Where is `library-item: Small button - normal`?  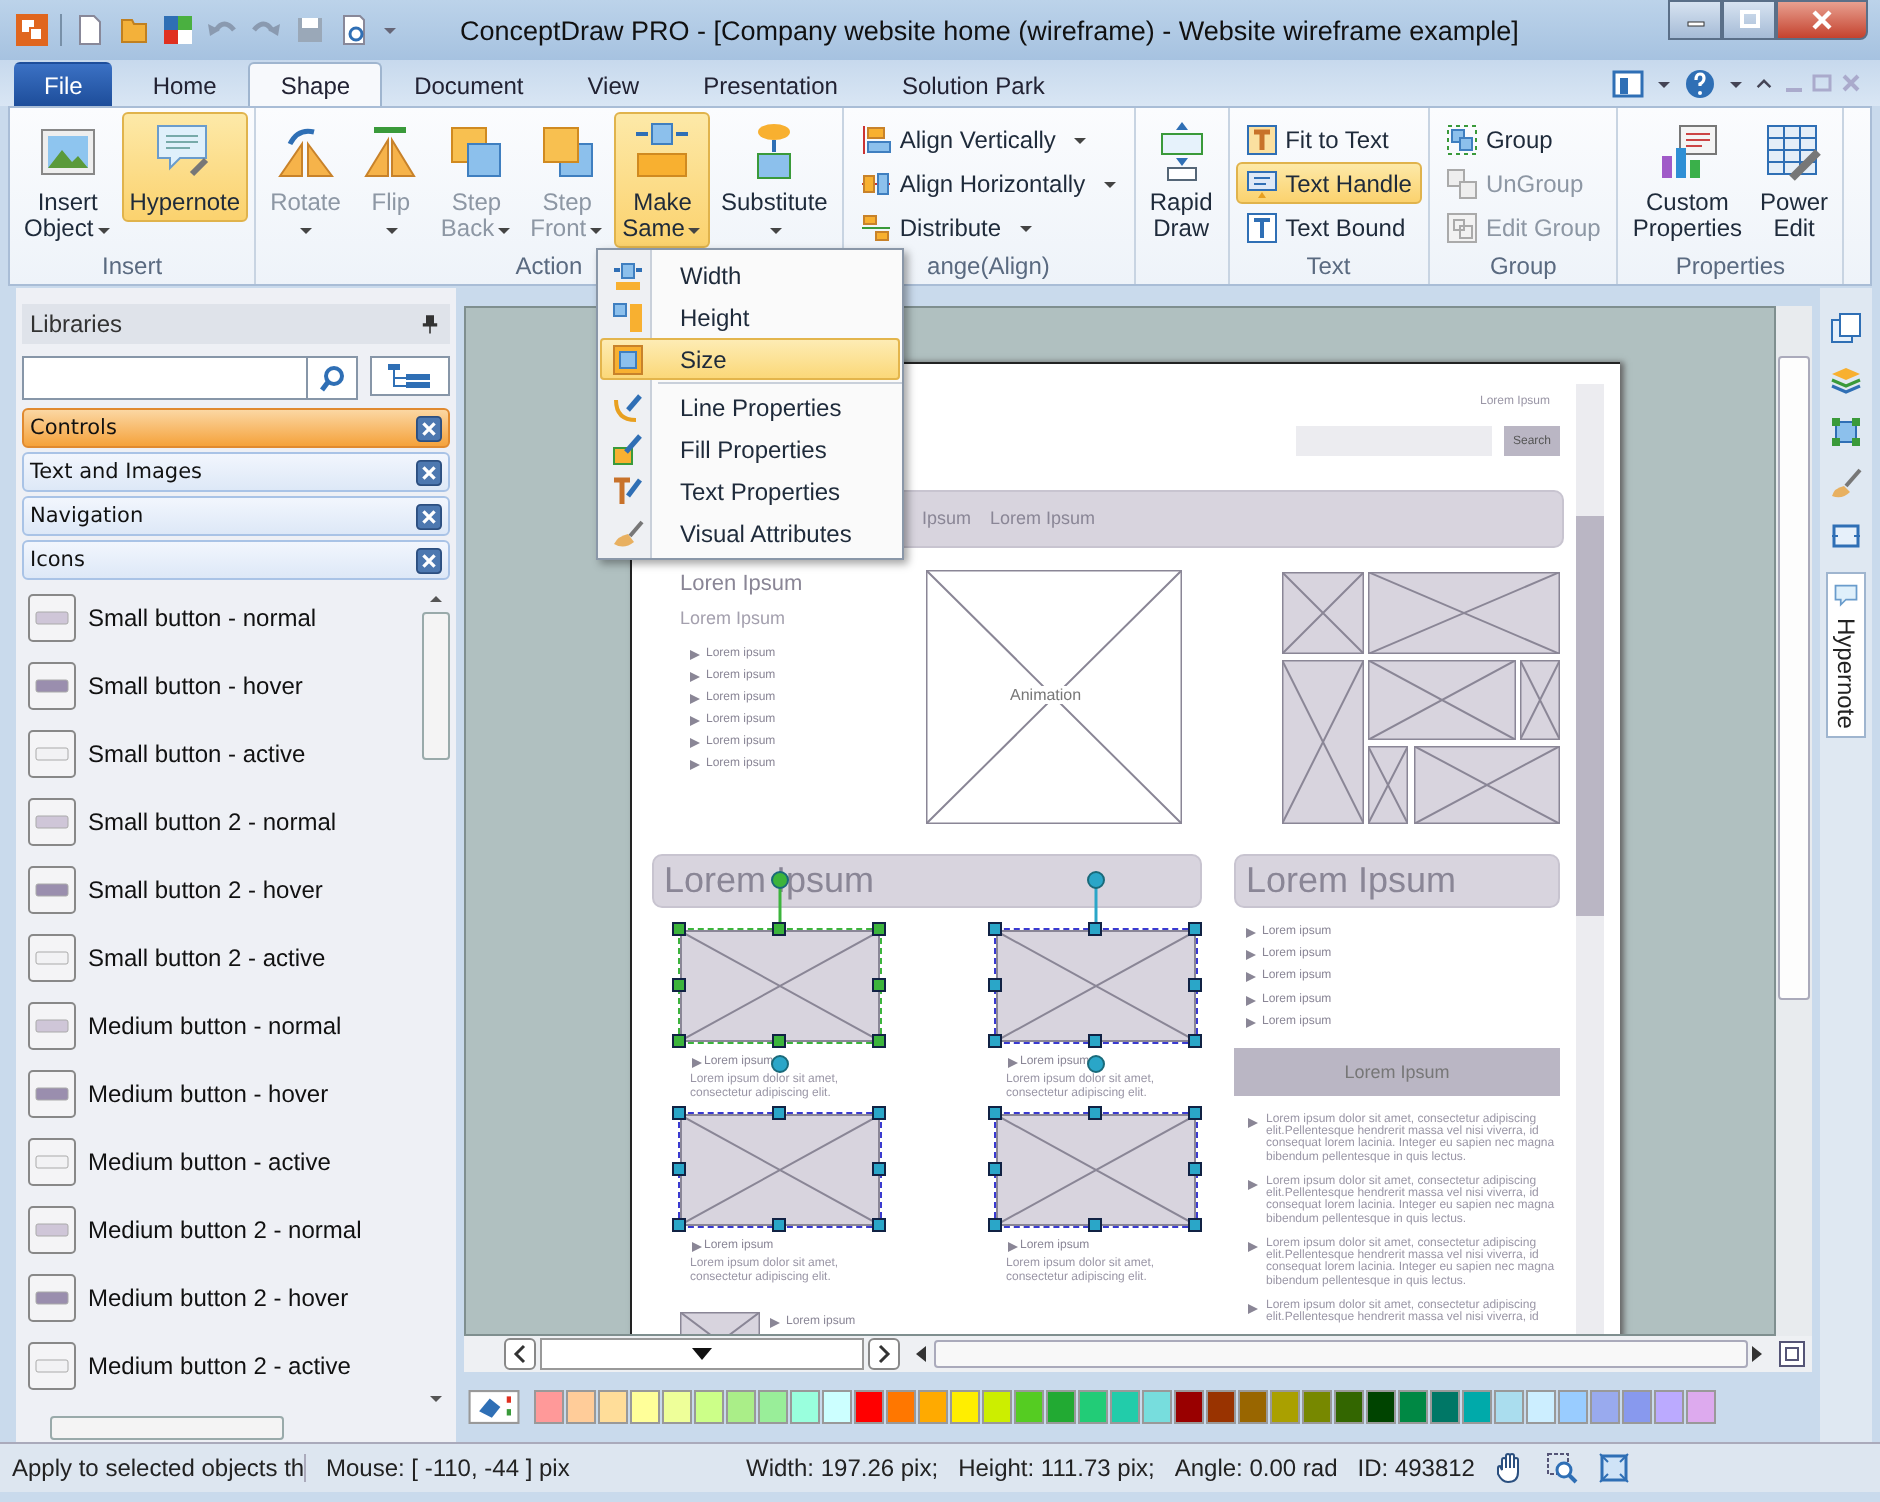
library-item: Small button - normal is located at coordinates (222, 618).